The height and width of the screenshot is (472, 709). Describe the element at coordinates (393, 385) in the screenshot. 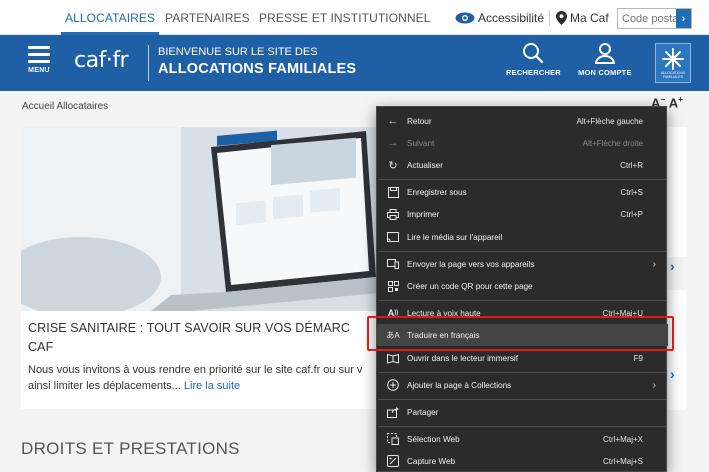

I see `collections-icon` at that location.